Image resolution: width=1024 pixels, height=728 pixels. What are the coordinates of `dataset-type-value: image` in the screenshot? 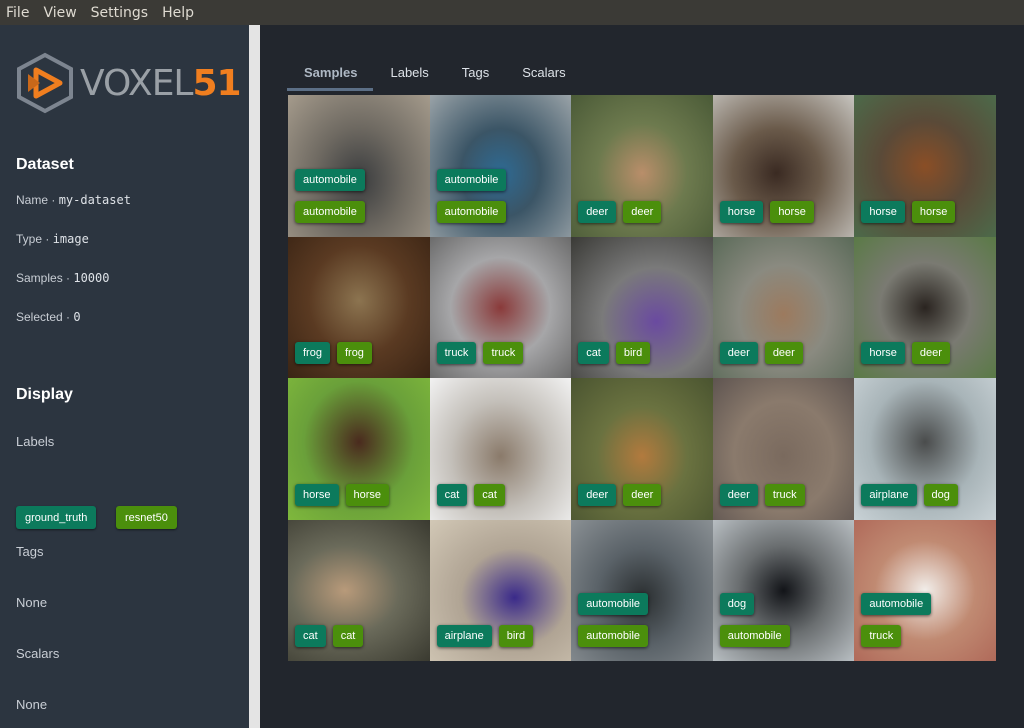 It's located at (70, 239).